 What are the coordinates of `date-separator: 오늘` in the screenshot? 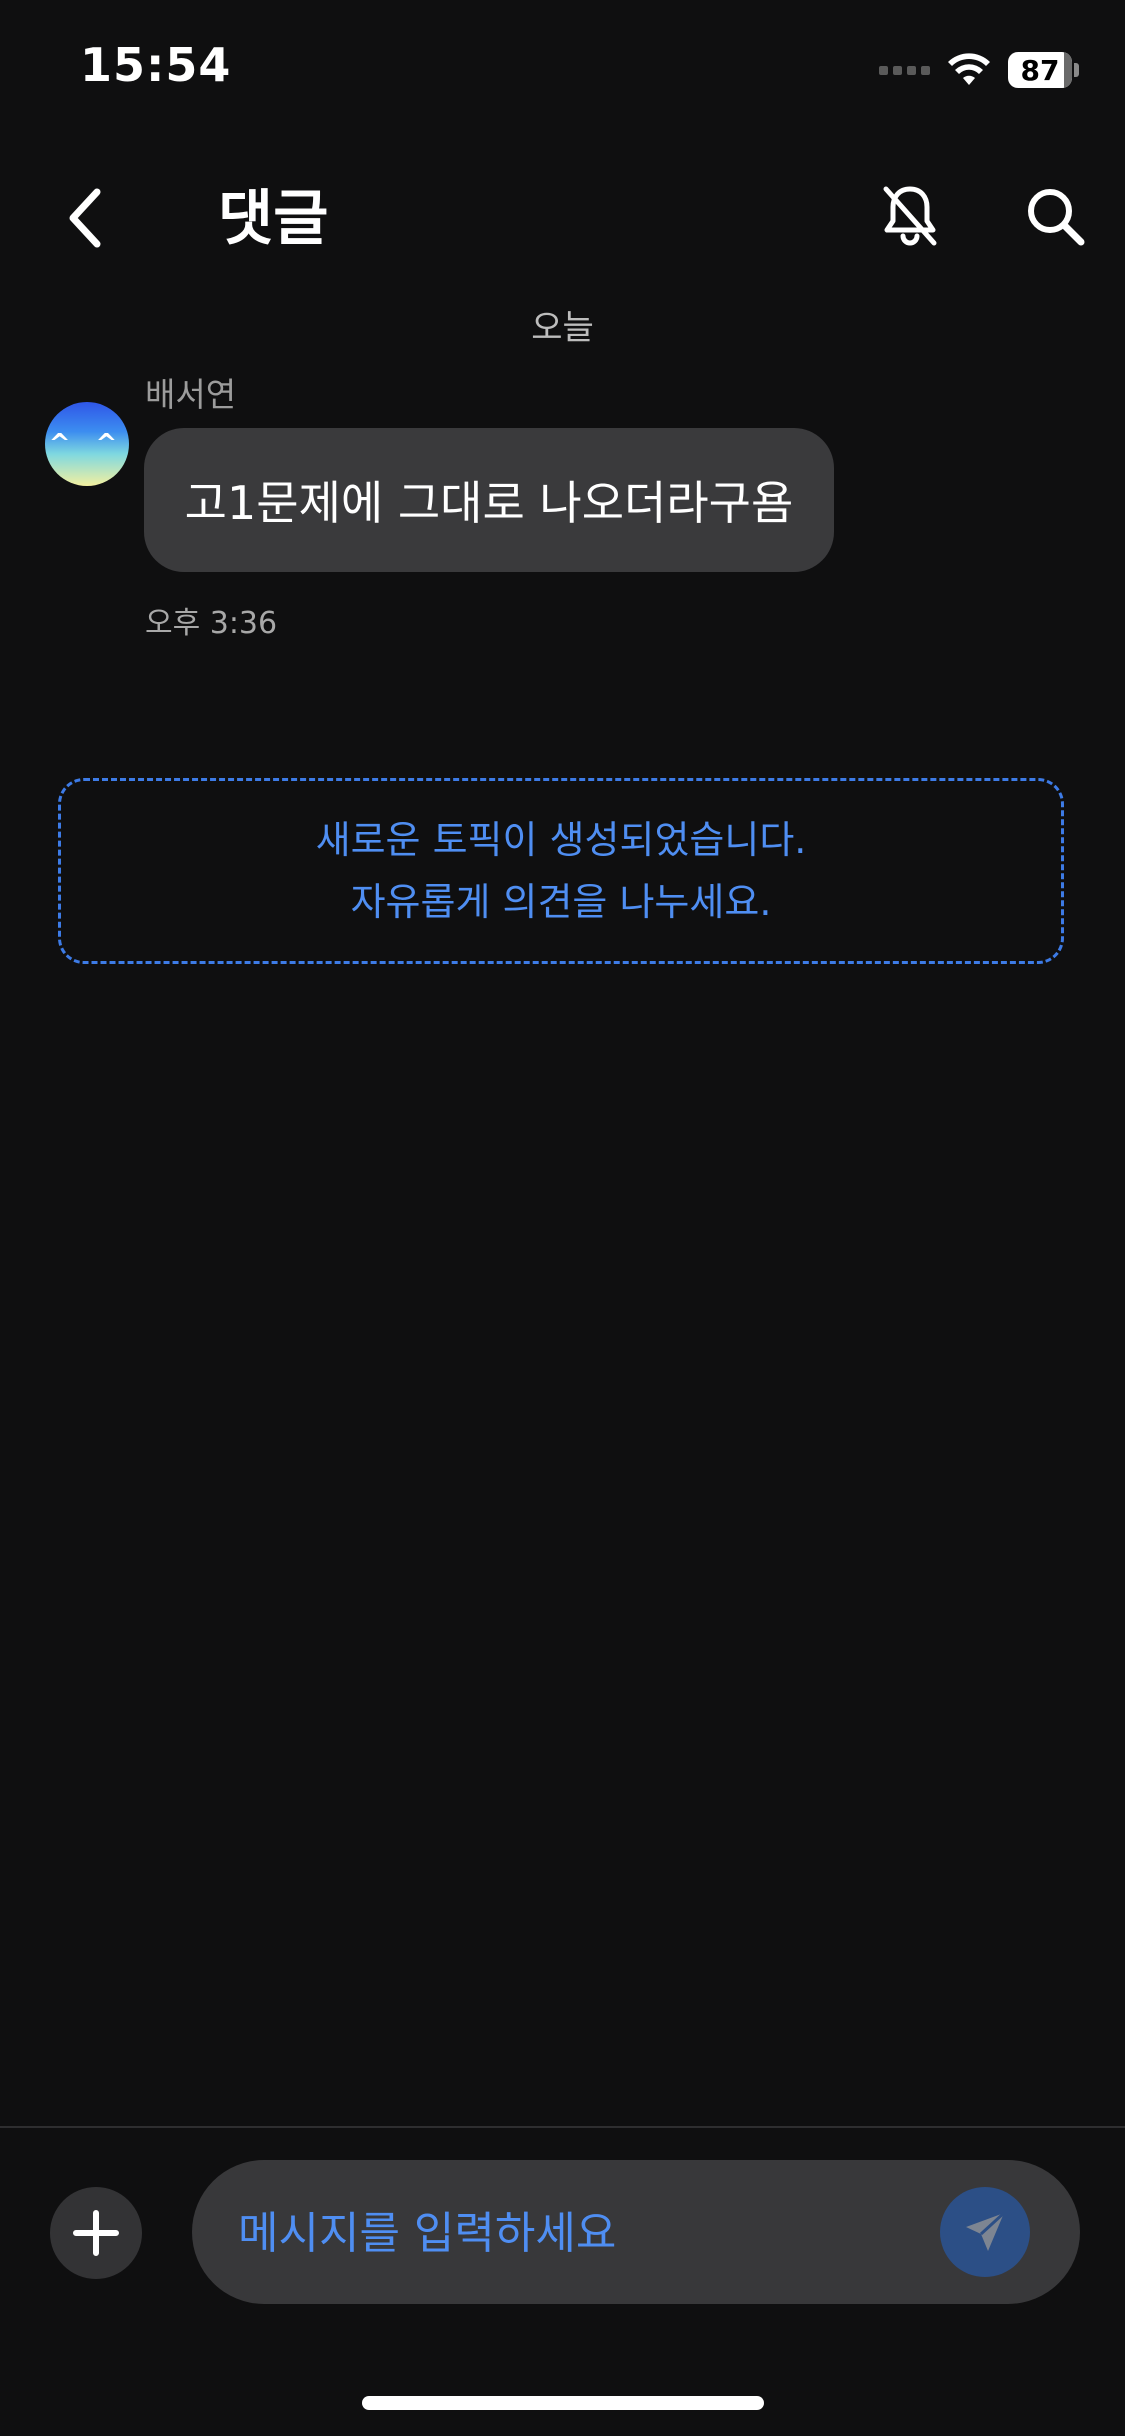 It's located at (562, 328).